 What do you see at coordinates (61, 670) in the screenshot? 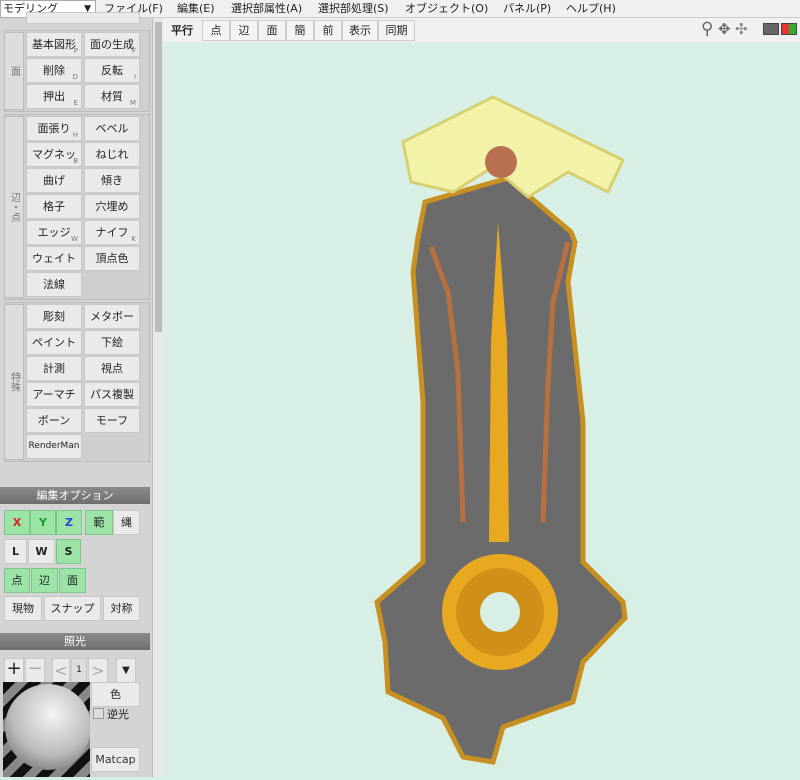
I see `prev-light-button: <` at bounding box center [61, 670].